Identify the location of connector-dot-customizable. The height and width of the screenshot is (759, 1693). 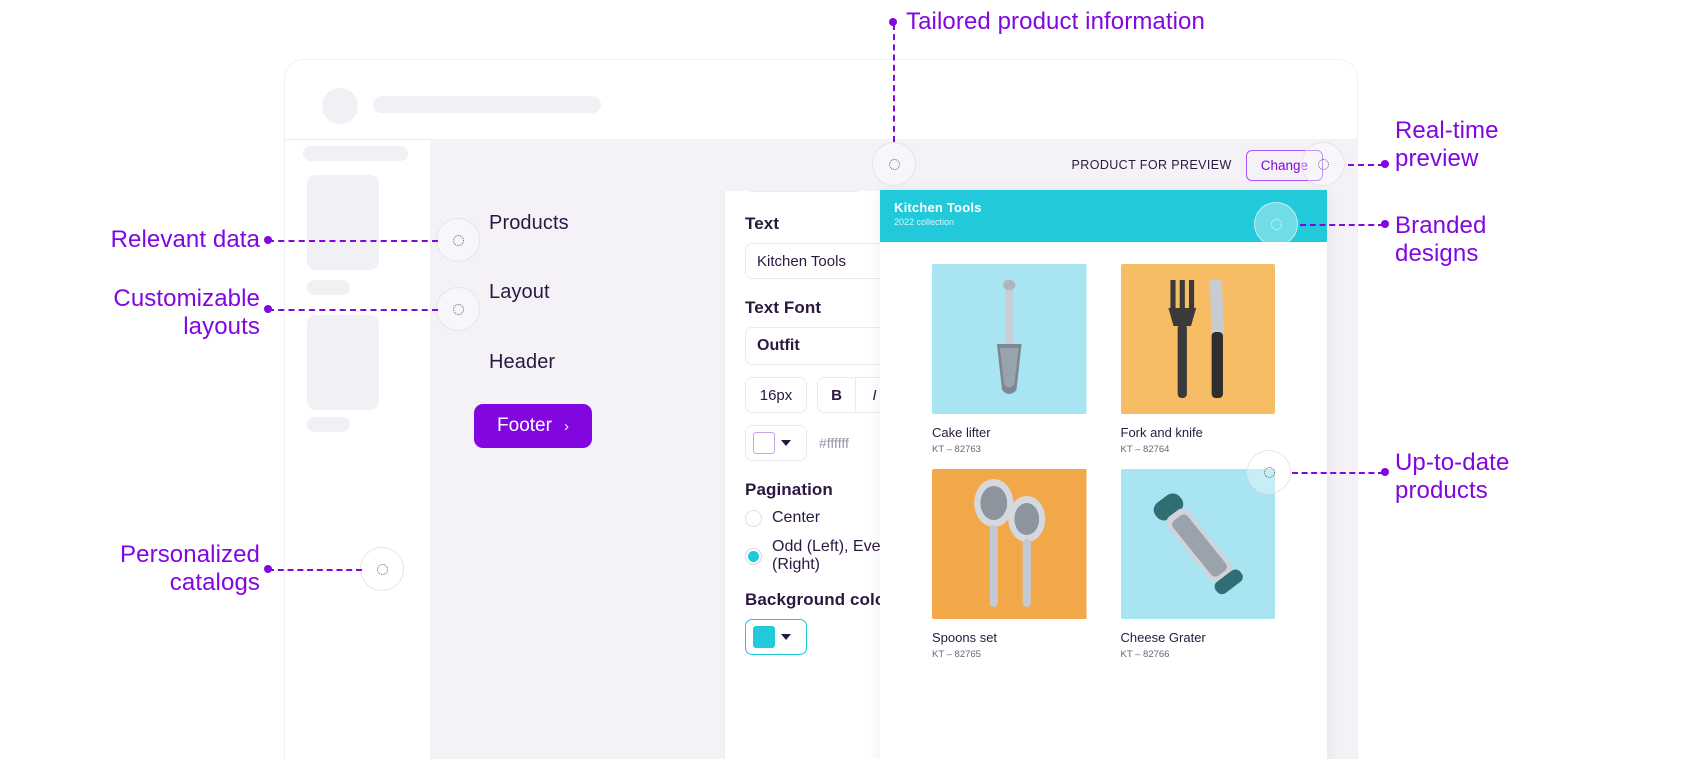
(268, 309).